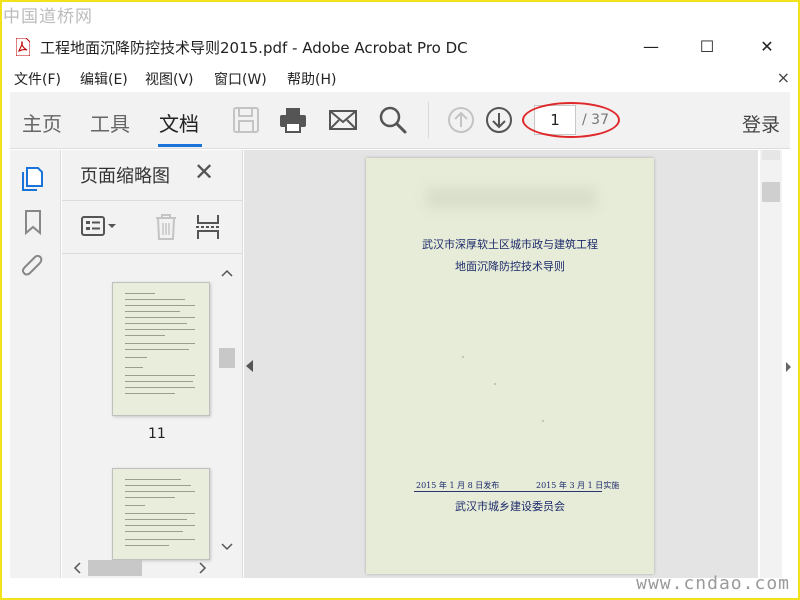  I want to click on tab-document: 文档, so click(179, 122).